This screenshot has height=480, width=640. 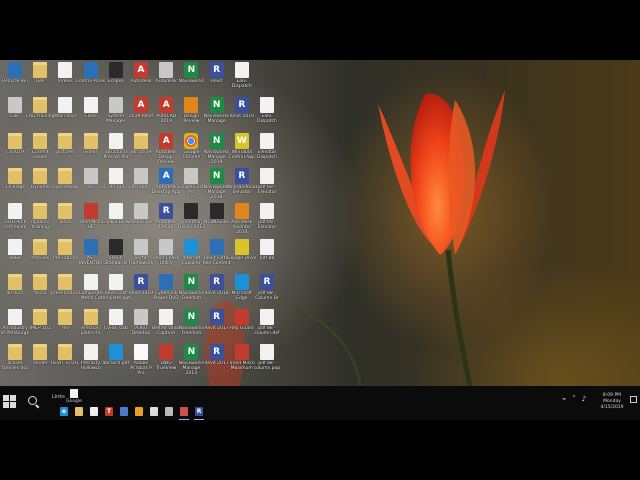 What do you see at coordinates (633, 399) in the screenshot?
I see `notification-icon` at bounding box center [633, 399].